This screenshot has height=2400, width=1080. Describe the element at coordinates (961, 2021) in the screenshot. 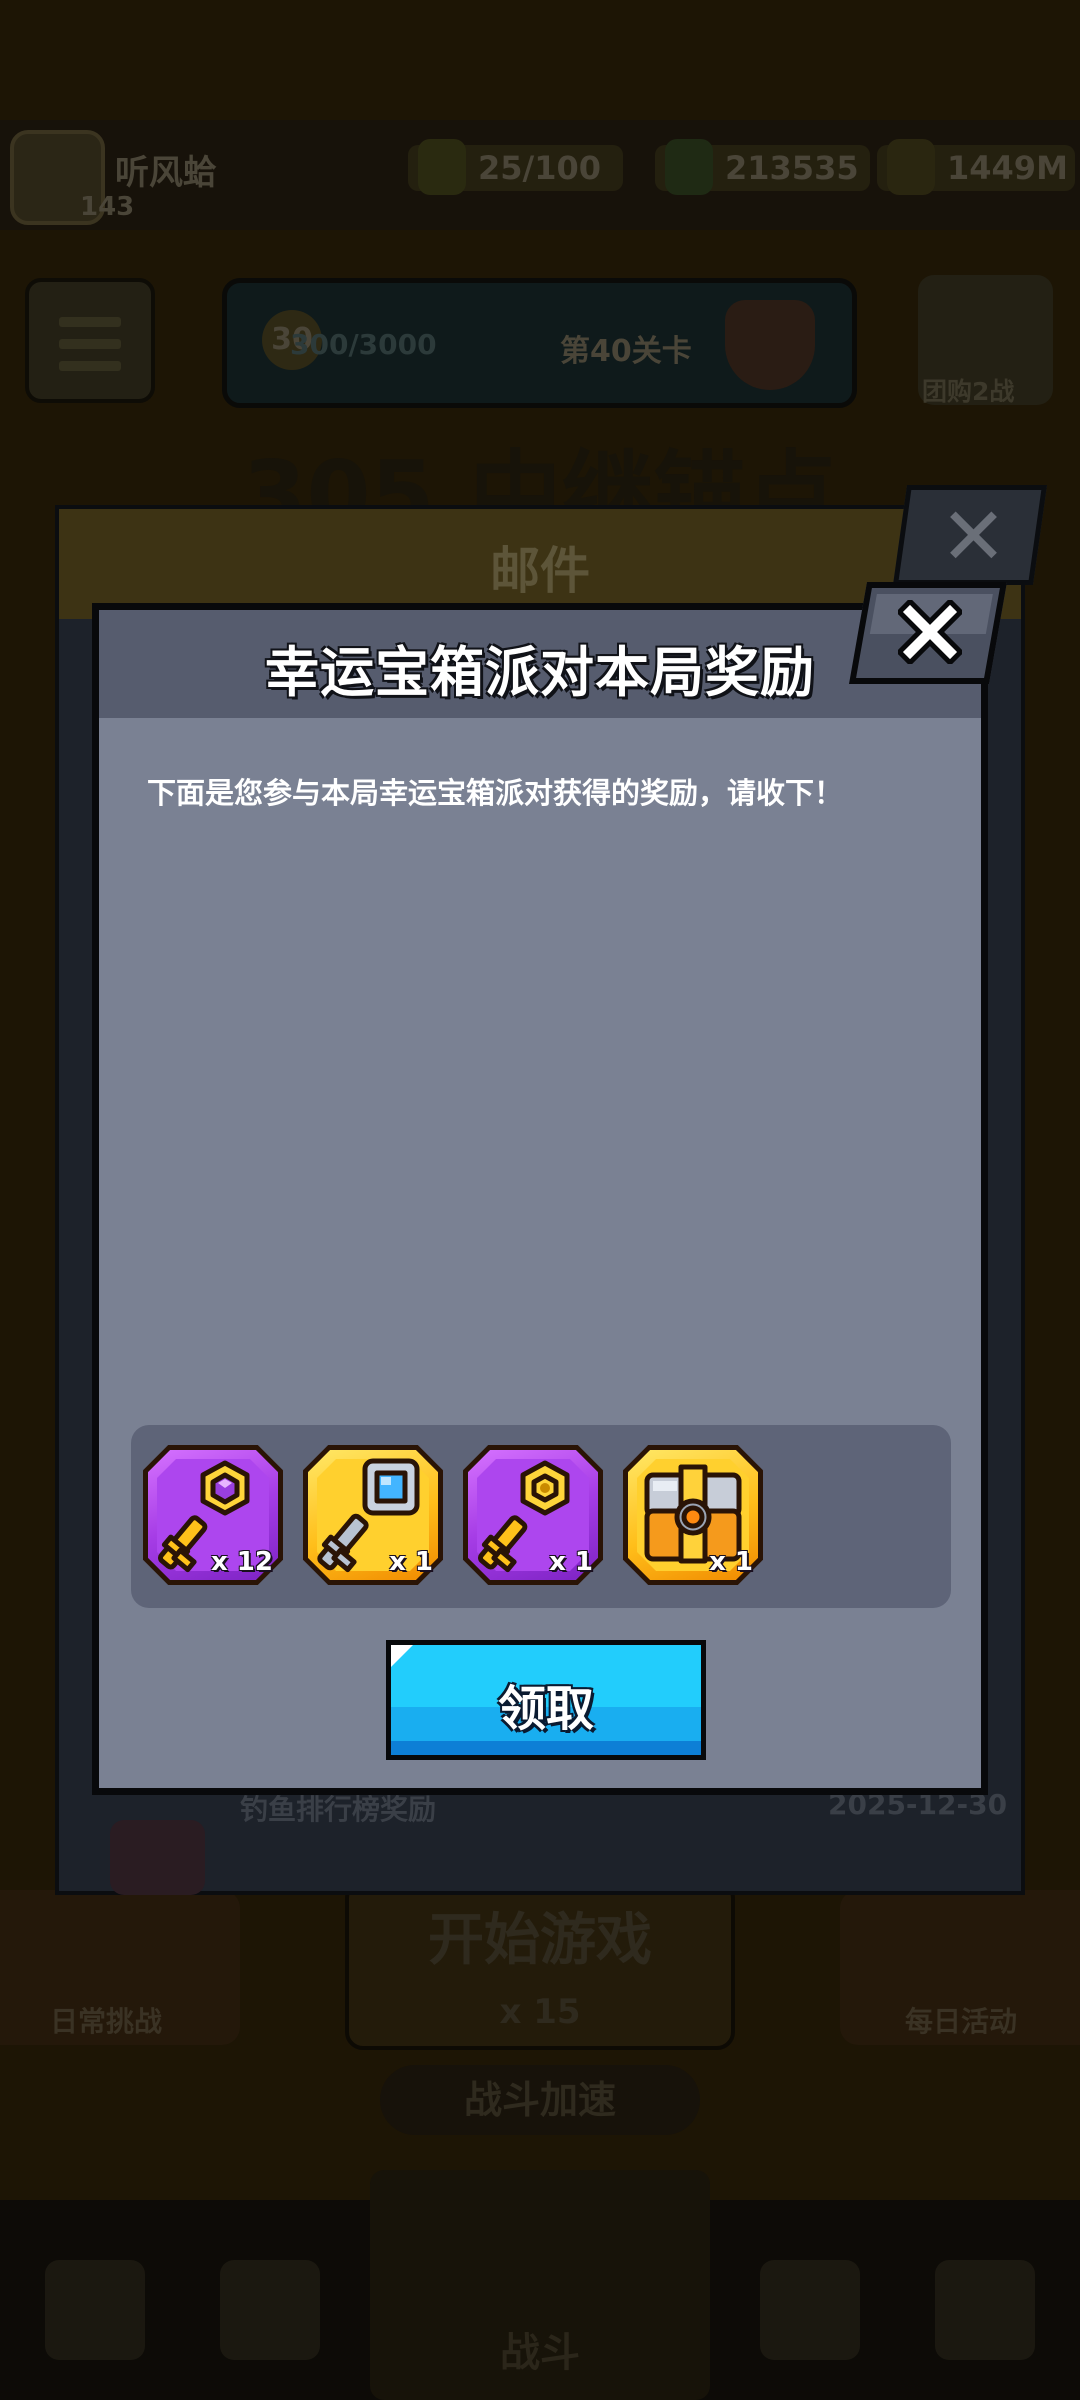

I see `daily-event-label: 每日活动` at that location.